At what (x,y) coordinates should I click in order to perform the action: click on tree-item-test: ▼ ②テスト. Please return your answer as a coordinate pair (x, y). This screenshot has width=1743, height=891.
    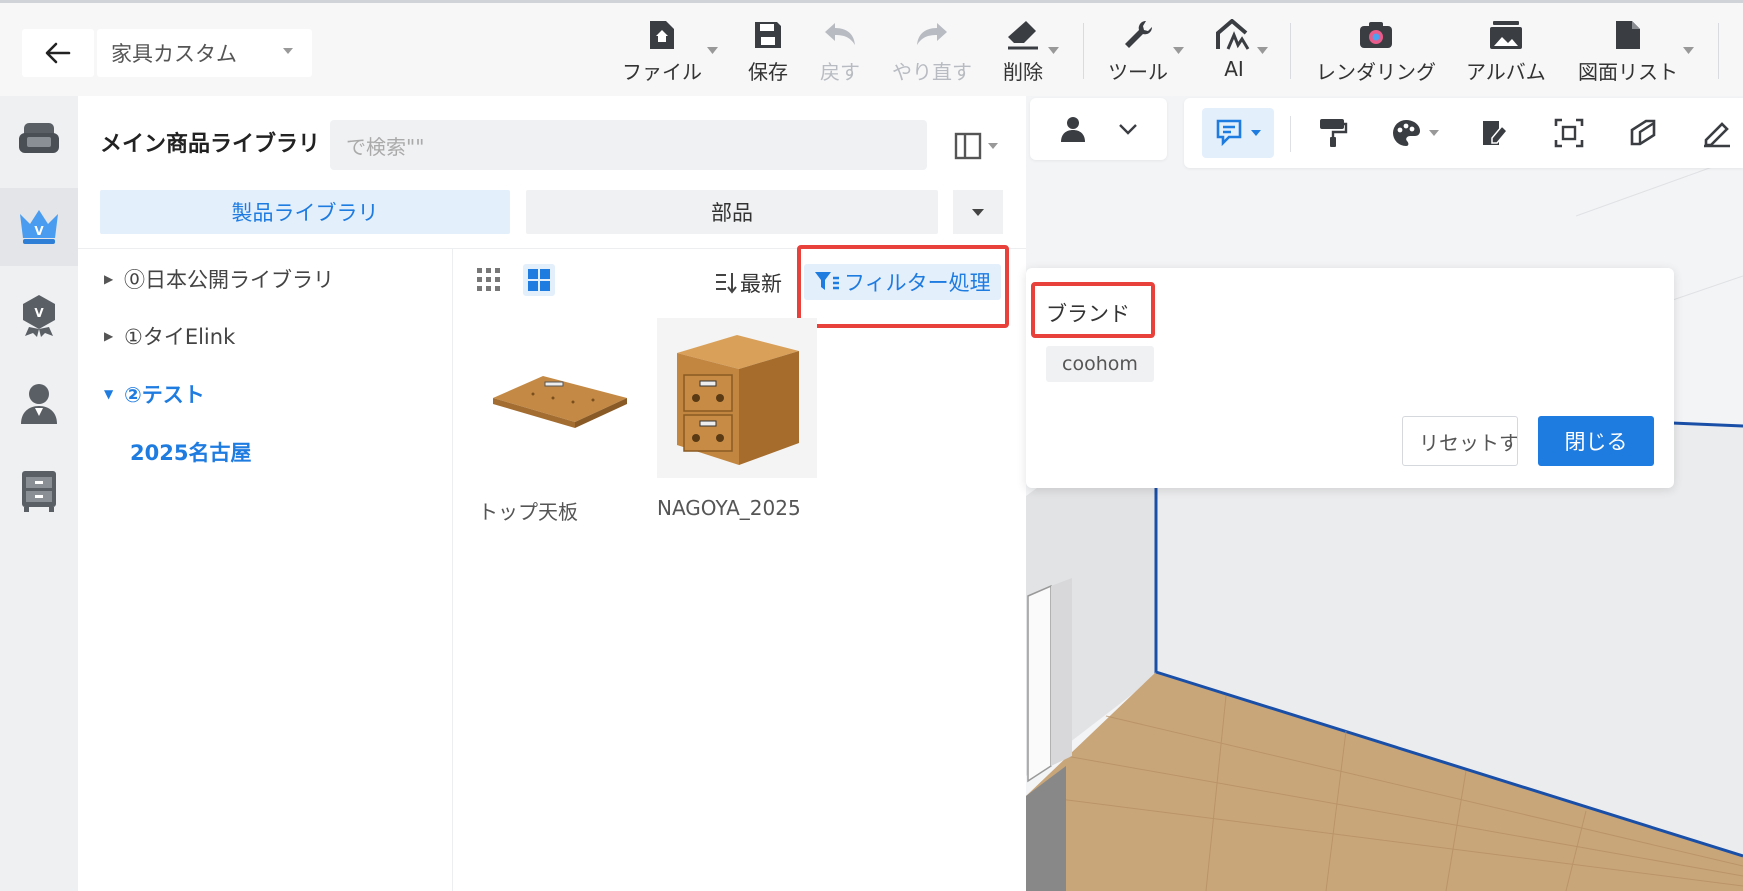
    Looking at the image, I should click on (154, 394).